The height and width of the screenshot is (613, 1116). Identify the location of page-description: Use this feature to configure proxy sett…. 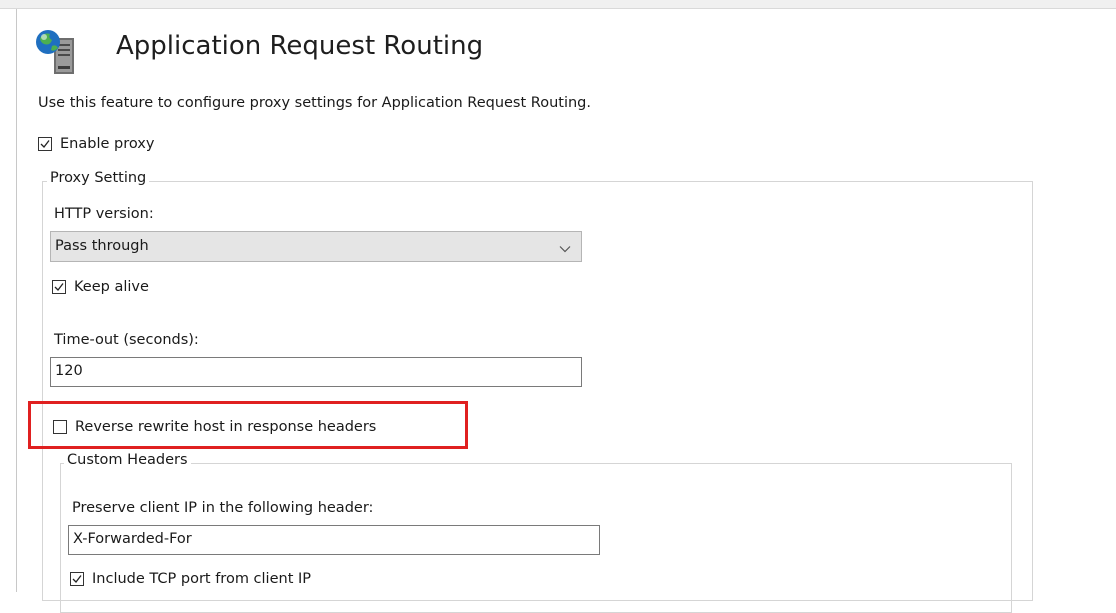
(314, 103).